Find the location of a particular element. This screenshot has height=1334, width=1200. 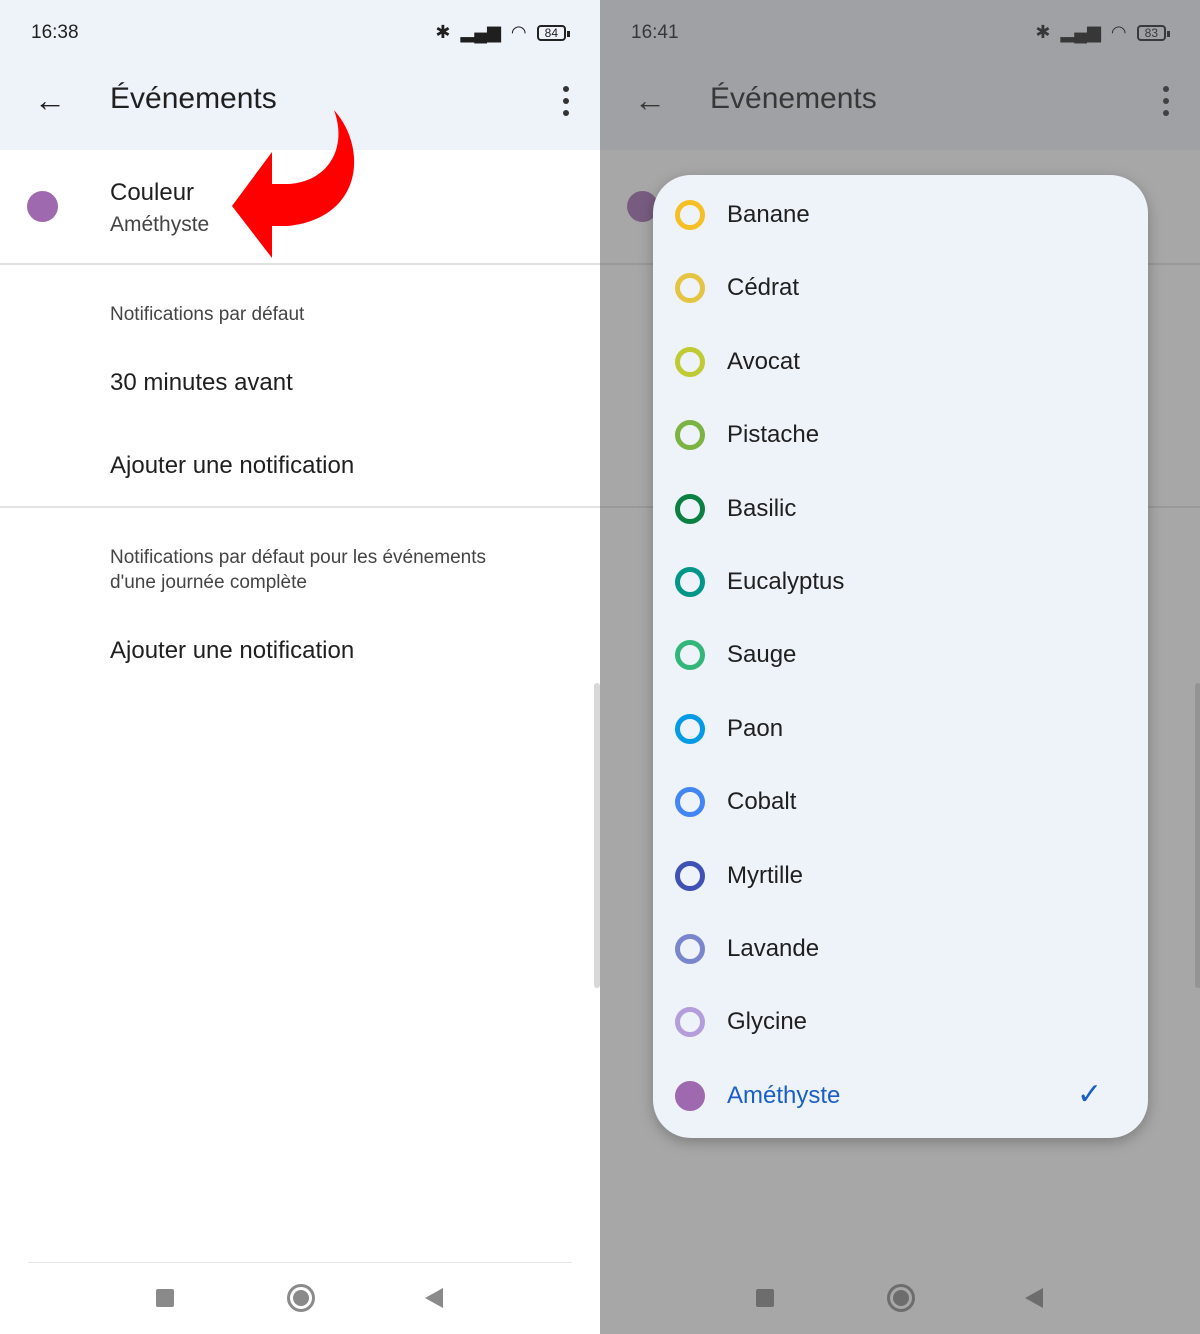

color-option-label: Lavande is located at coordinates (773, 948).